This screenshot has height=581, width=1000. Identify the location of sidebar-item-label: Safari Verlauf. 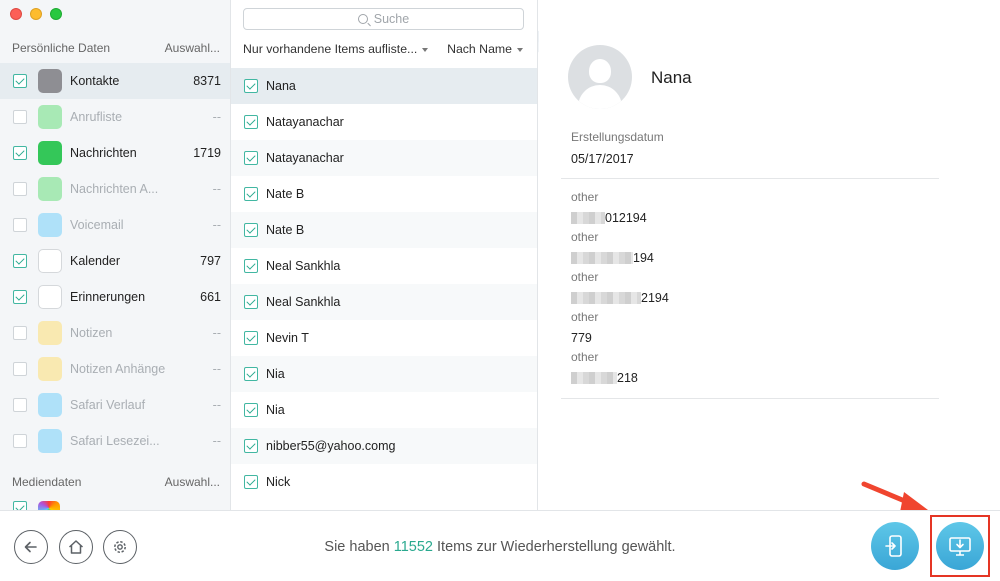
(108, 405).